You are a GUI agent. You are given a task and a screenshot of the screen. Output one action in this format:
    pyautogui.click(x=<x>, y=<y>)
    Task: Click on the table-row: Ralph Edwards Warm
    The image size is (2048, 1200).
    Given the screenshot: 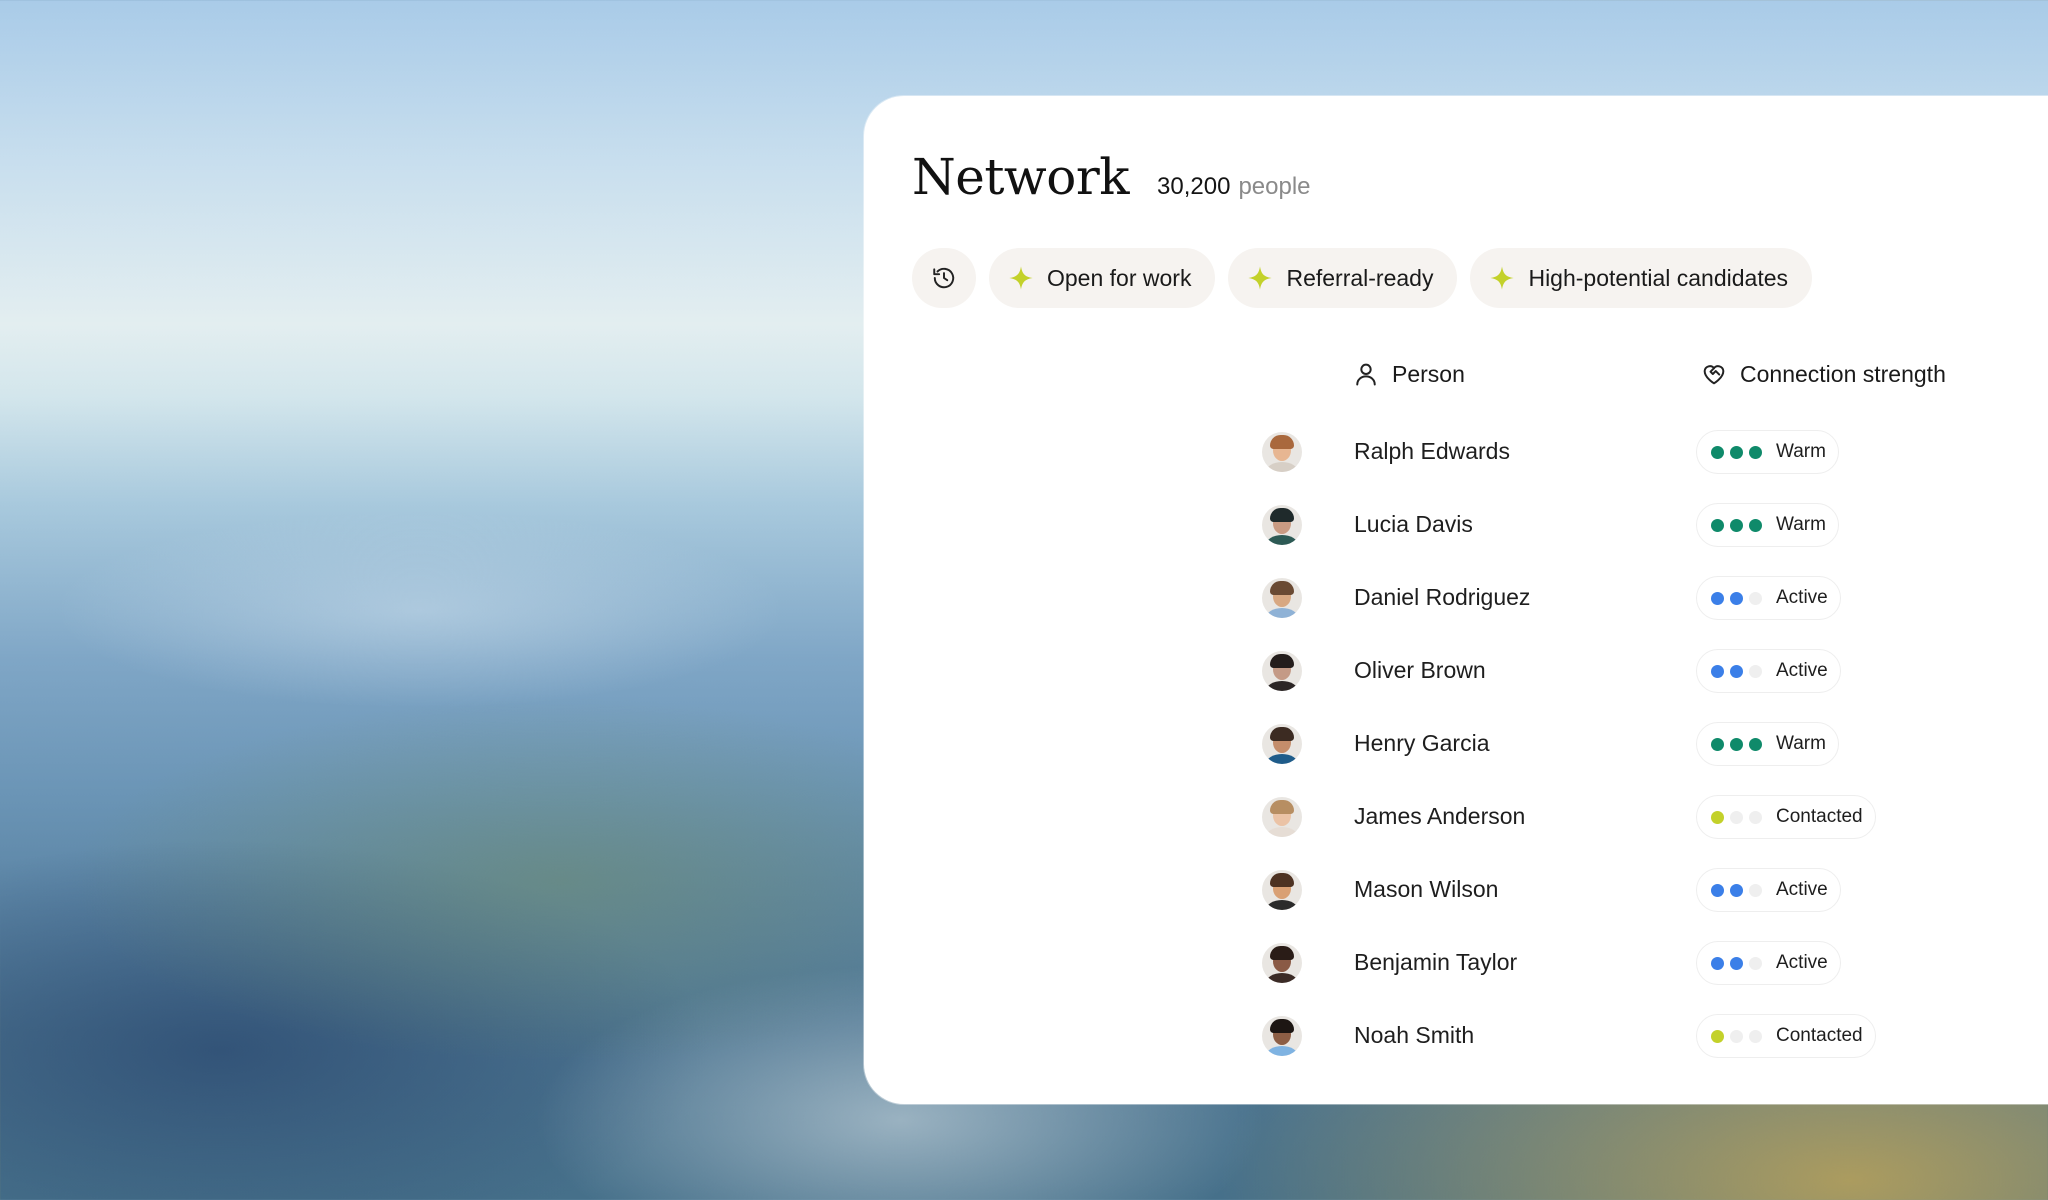 What is the action you would take?
    pyautogui.click(x=1456, y=452)
    